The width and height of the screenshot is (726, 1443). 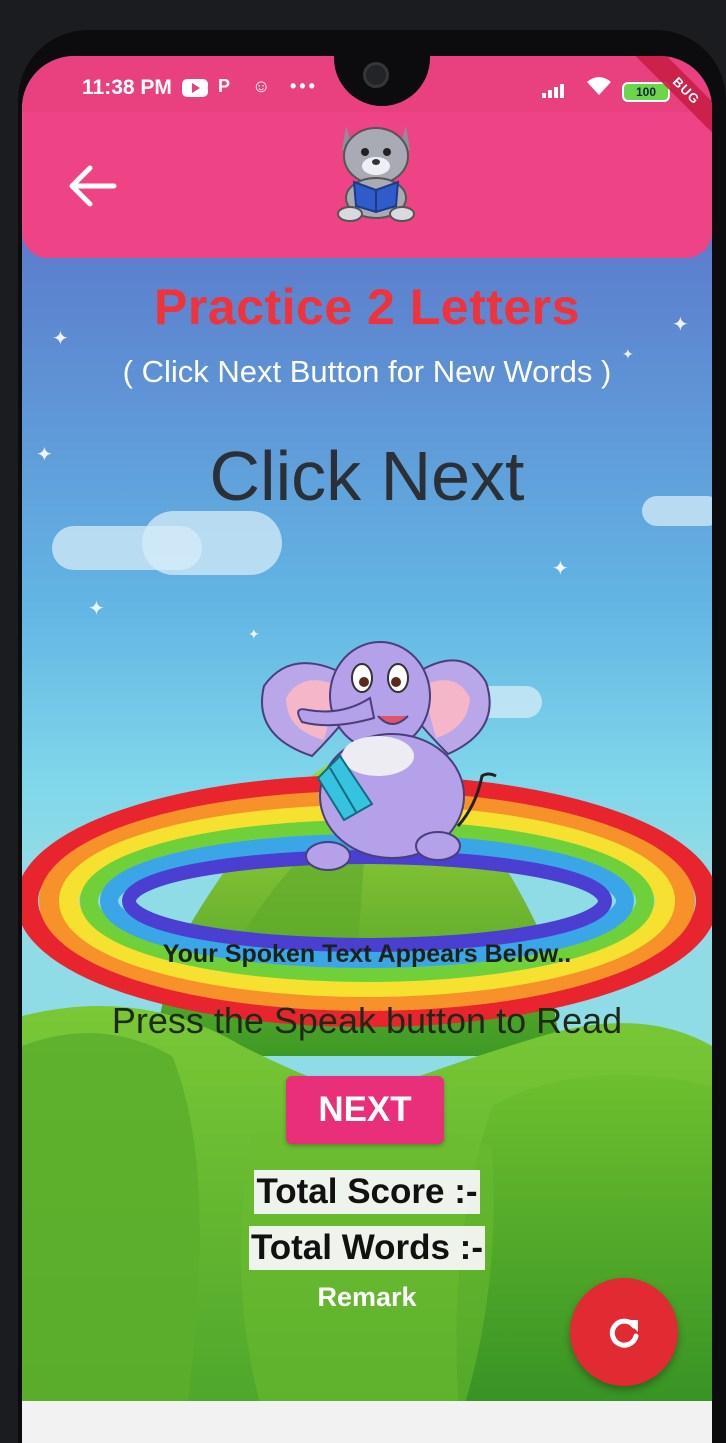 What do you see at coordinates (599, 89) in the screenshot?
I see `wifi-icon` at bounding box center [599, 89].